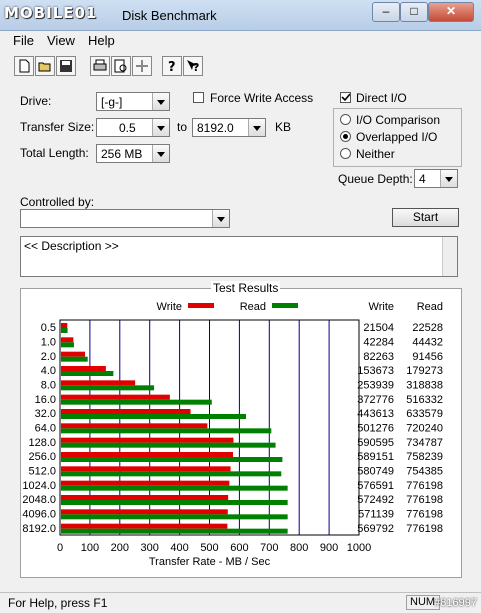 Image resolution: width=481 pixels, height=613 pixels. Describe the element at coordinates (229, 127) in the screenshot. I see `transfer-size-to-select: 8192.0` at that location.